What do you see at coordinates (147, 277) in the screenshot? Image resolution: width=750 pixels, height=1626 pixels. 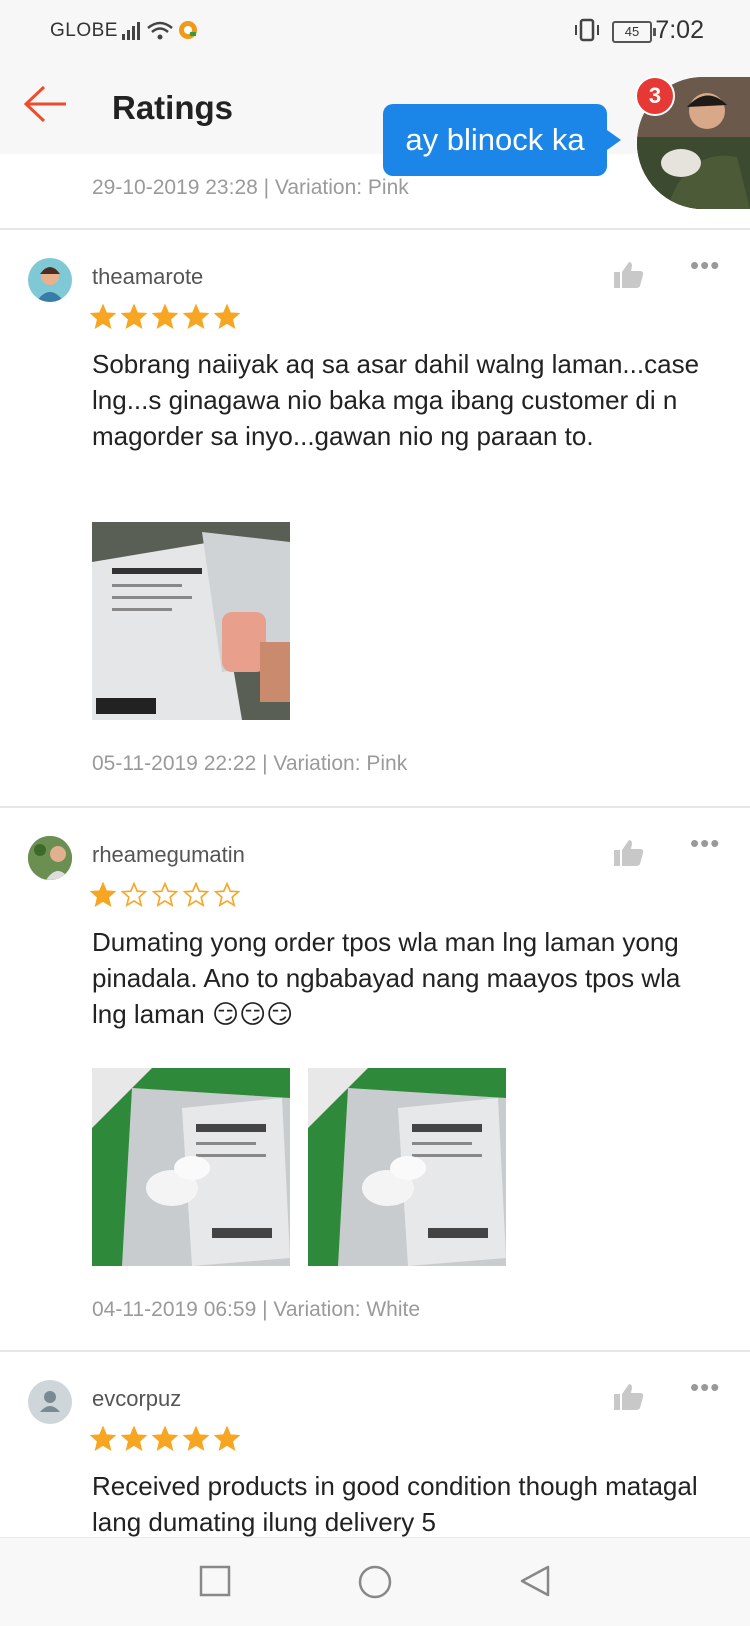 I see `reviewer-username: theamarote` at bounding box center [147, 277].